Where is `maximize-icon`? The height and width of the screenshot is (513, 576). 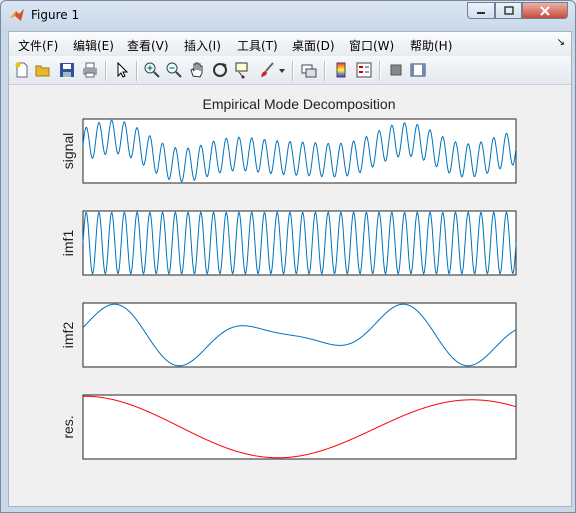
maximize-icon is located at coordinates (508, 10).